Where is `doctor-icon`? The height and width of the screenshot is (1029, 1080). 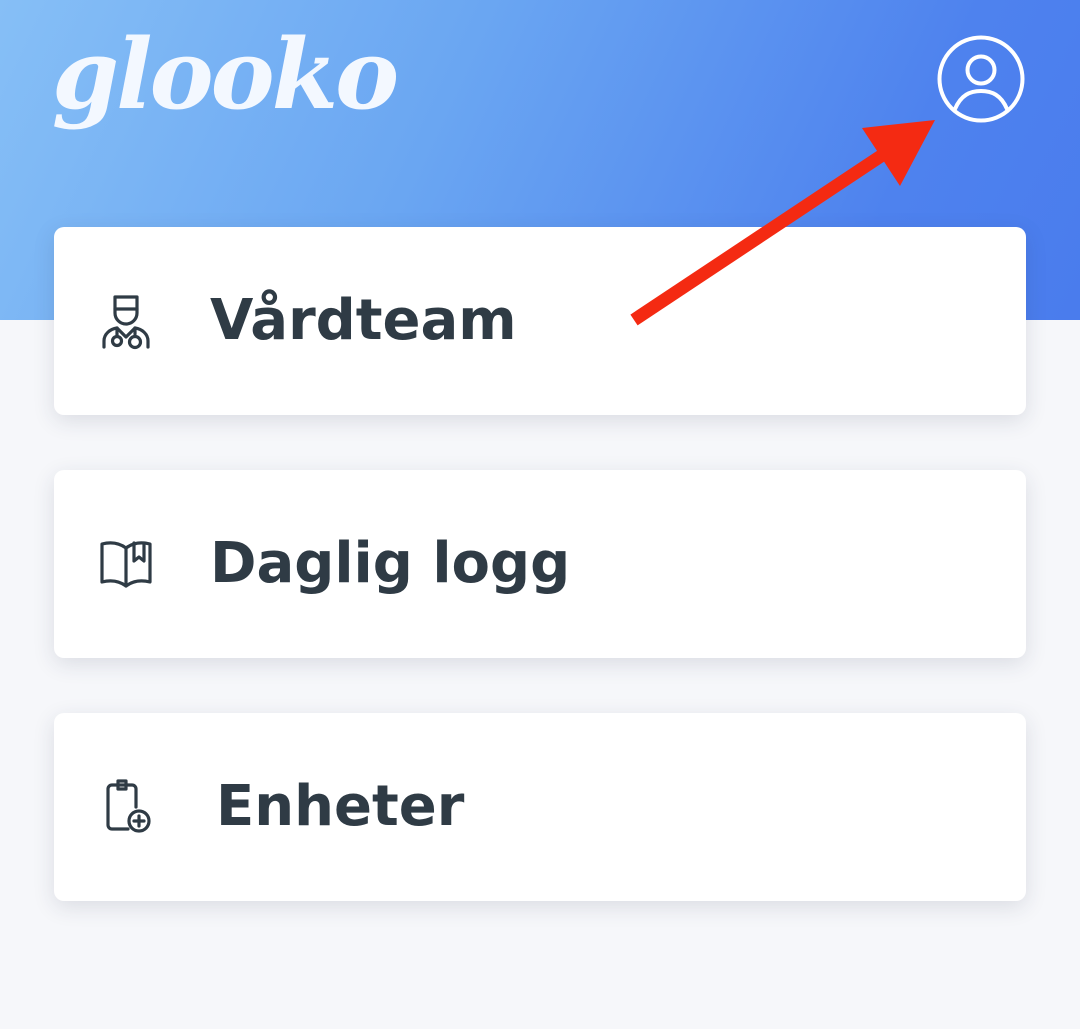
doctor-icon is located at coordinates (126, 321).